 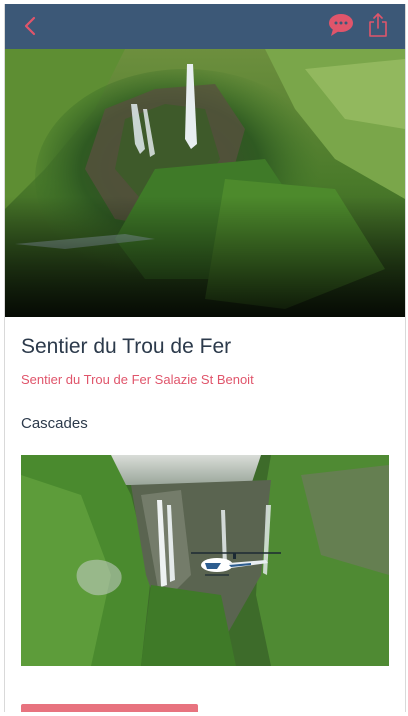 I want to click on share-icon, so click(x=378, y=25).